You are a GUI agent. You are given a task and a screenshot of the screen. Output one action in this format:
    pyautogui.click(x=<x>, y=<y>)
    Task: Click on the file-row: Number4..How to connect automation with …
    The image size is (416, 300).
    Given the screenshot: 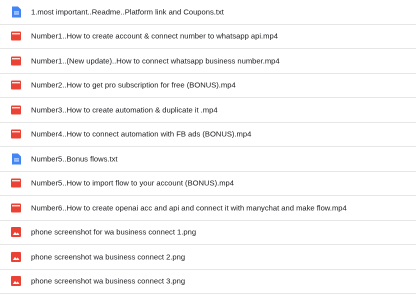 What is the action you would take?
    pyautogui.click(x=208, y=135)
    